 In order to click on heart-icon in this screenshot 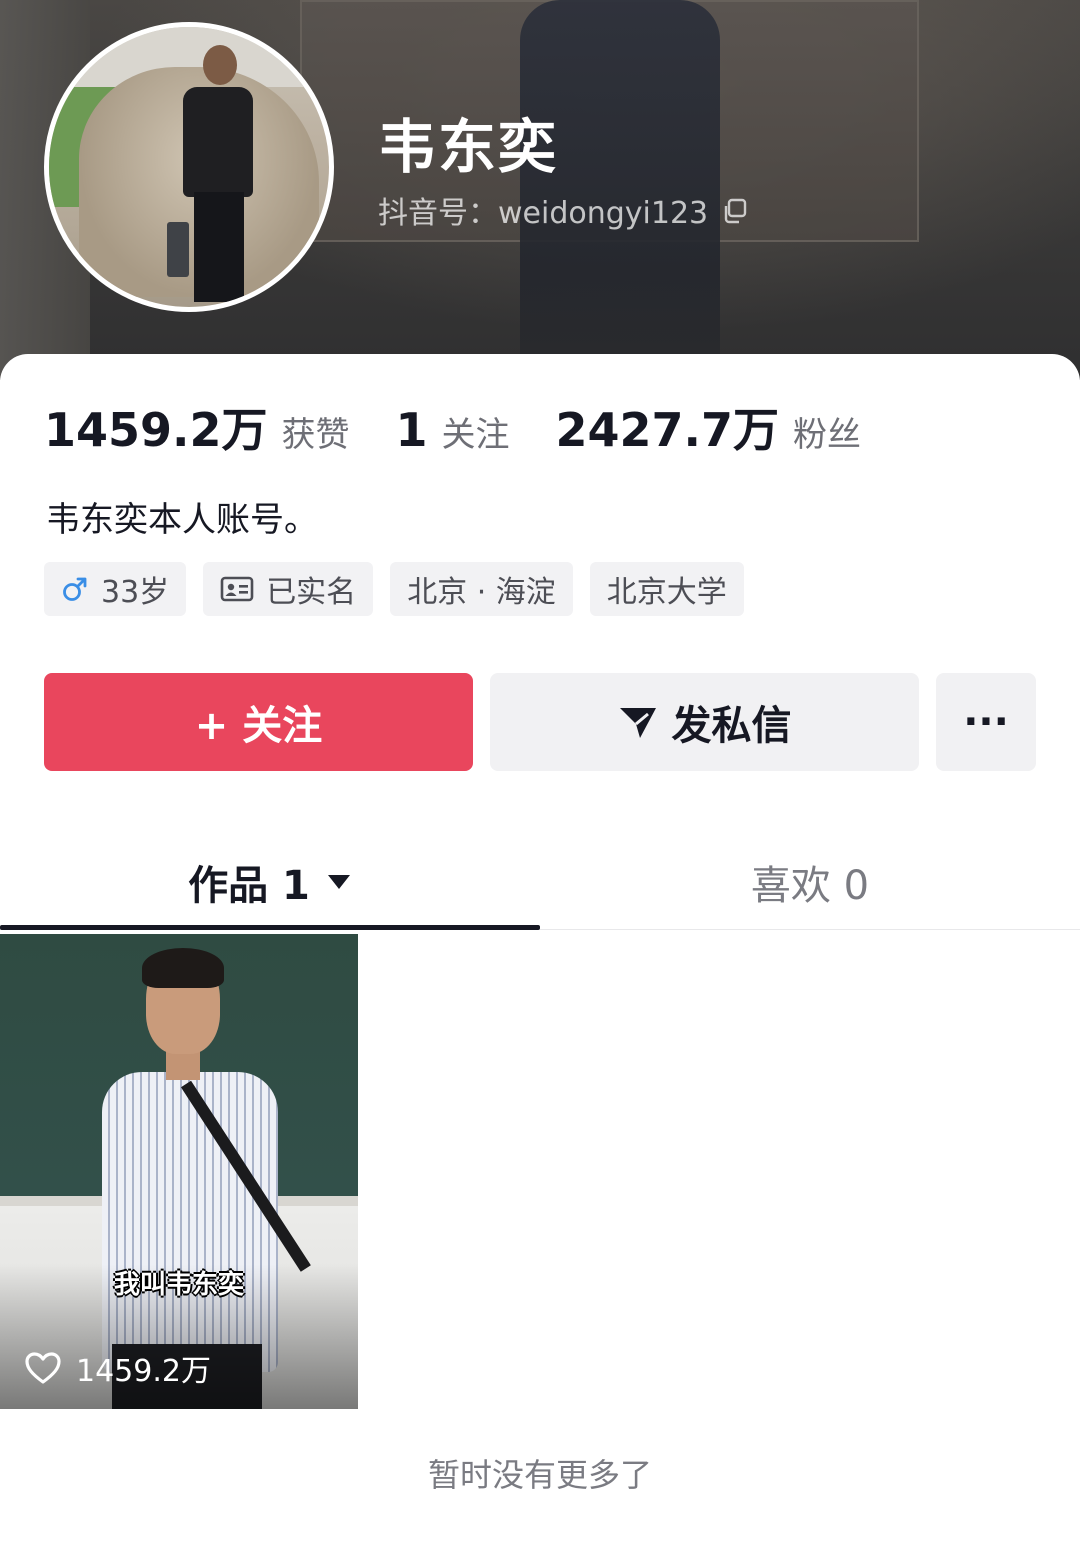, I will do `click(43, 1368)`.